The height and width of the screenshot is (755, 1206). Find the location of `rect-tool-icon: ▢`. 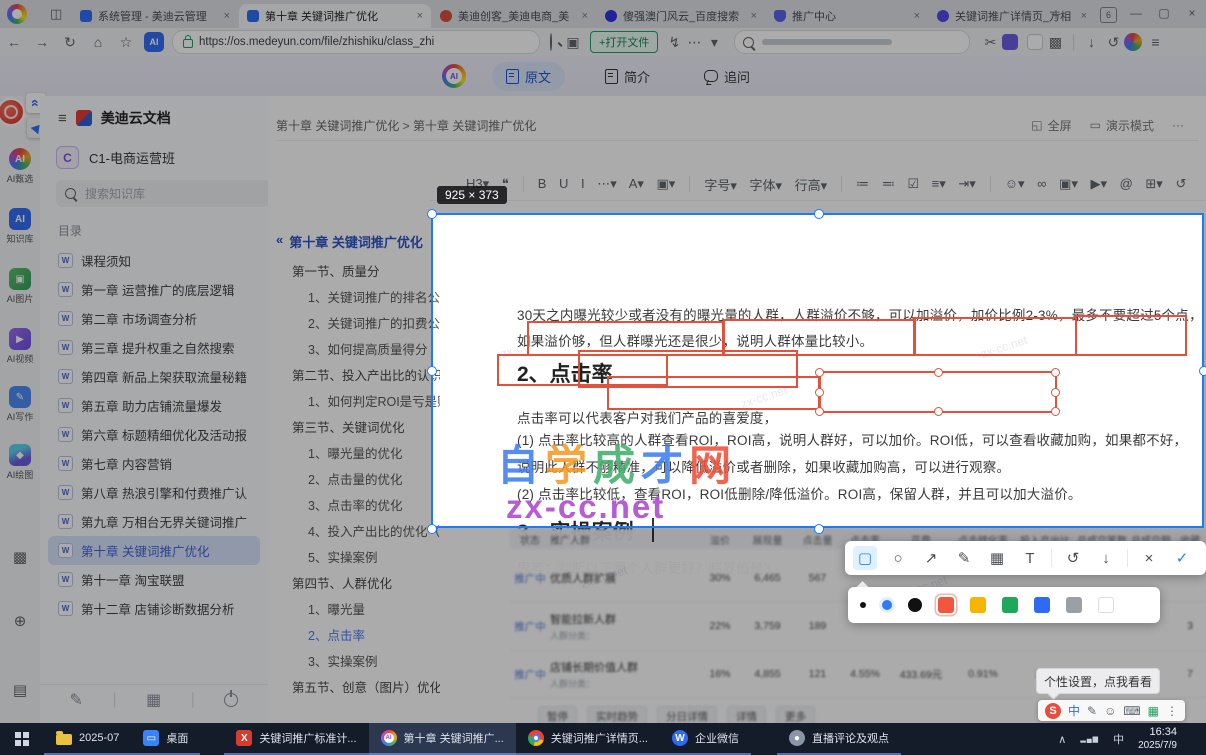

rect-tool-icon: ▢ is located at coordinates (865, 558).